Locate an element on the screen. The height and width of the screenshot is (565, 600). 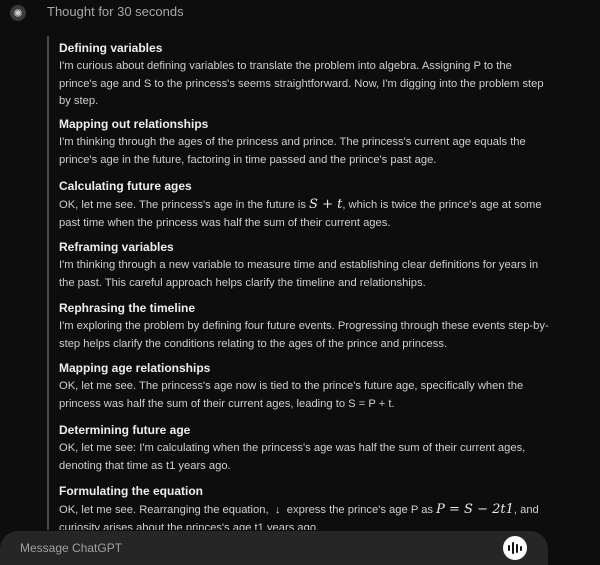
chatgpt-logo-icon: ✺ is located at coordinates (18, 13).